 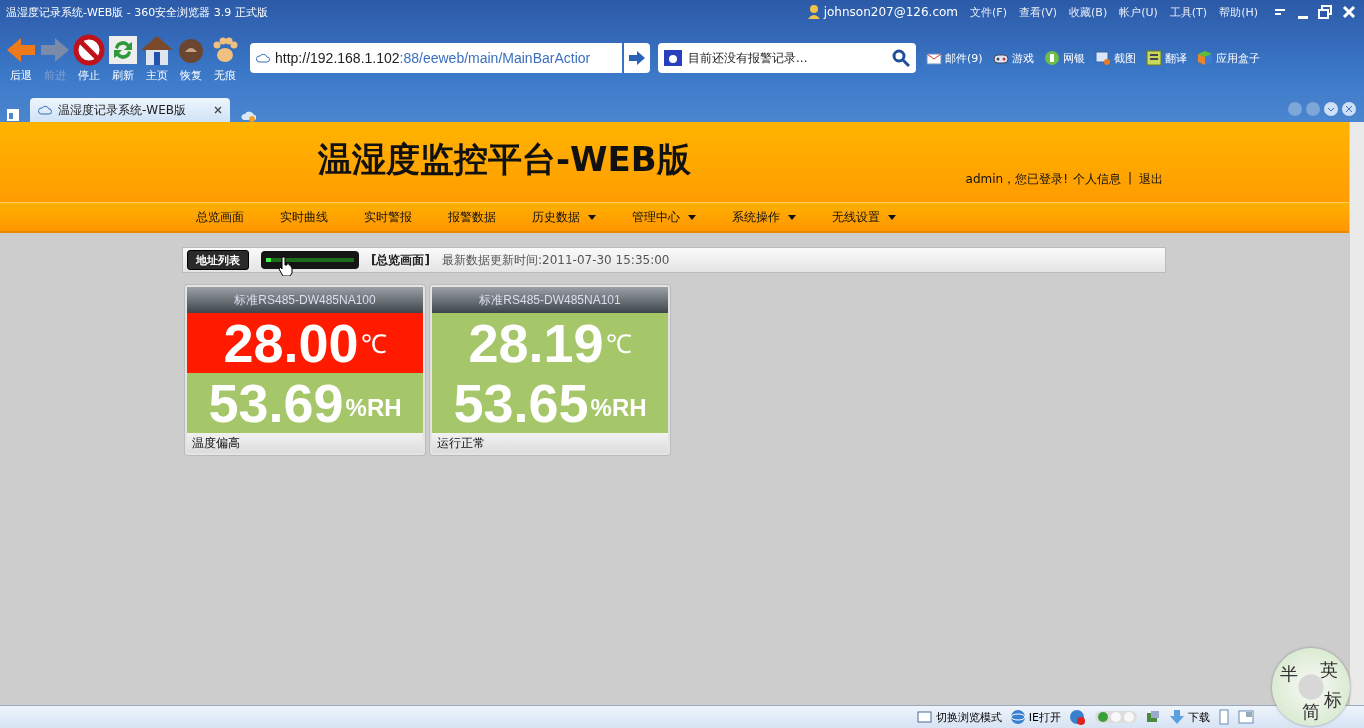 I want to click on address-field: http://192.168.1.102:88/eeweb/main/MainBarActior, so click(x=436, y=58).